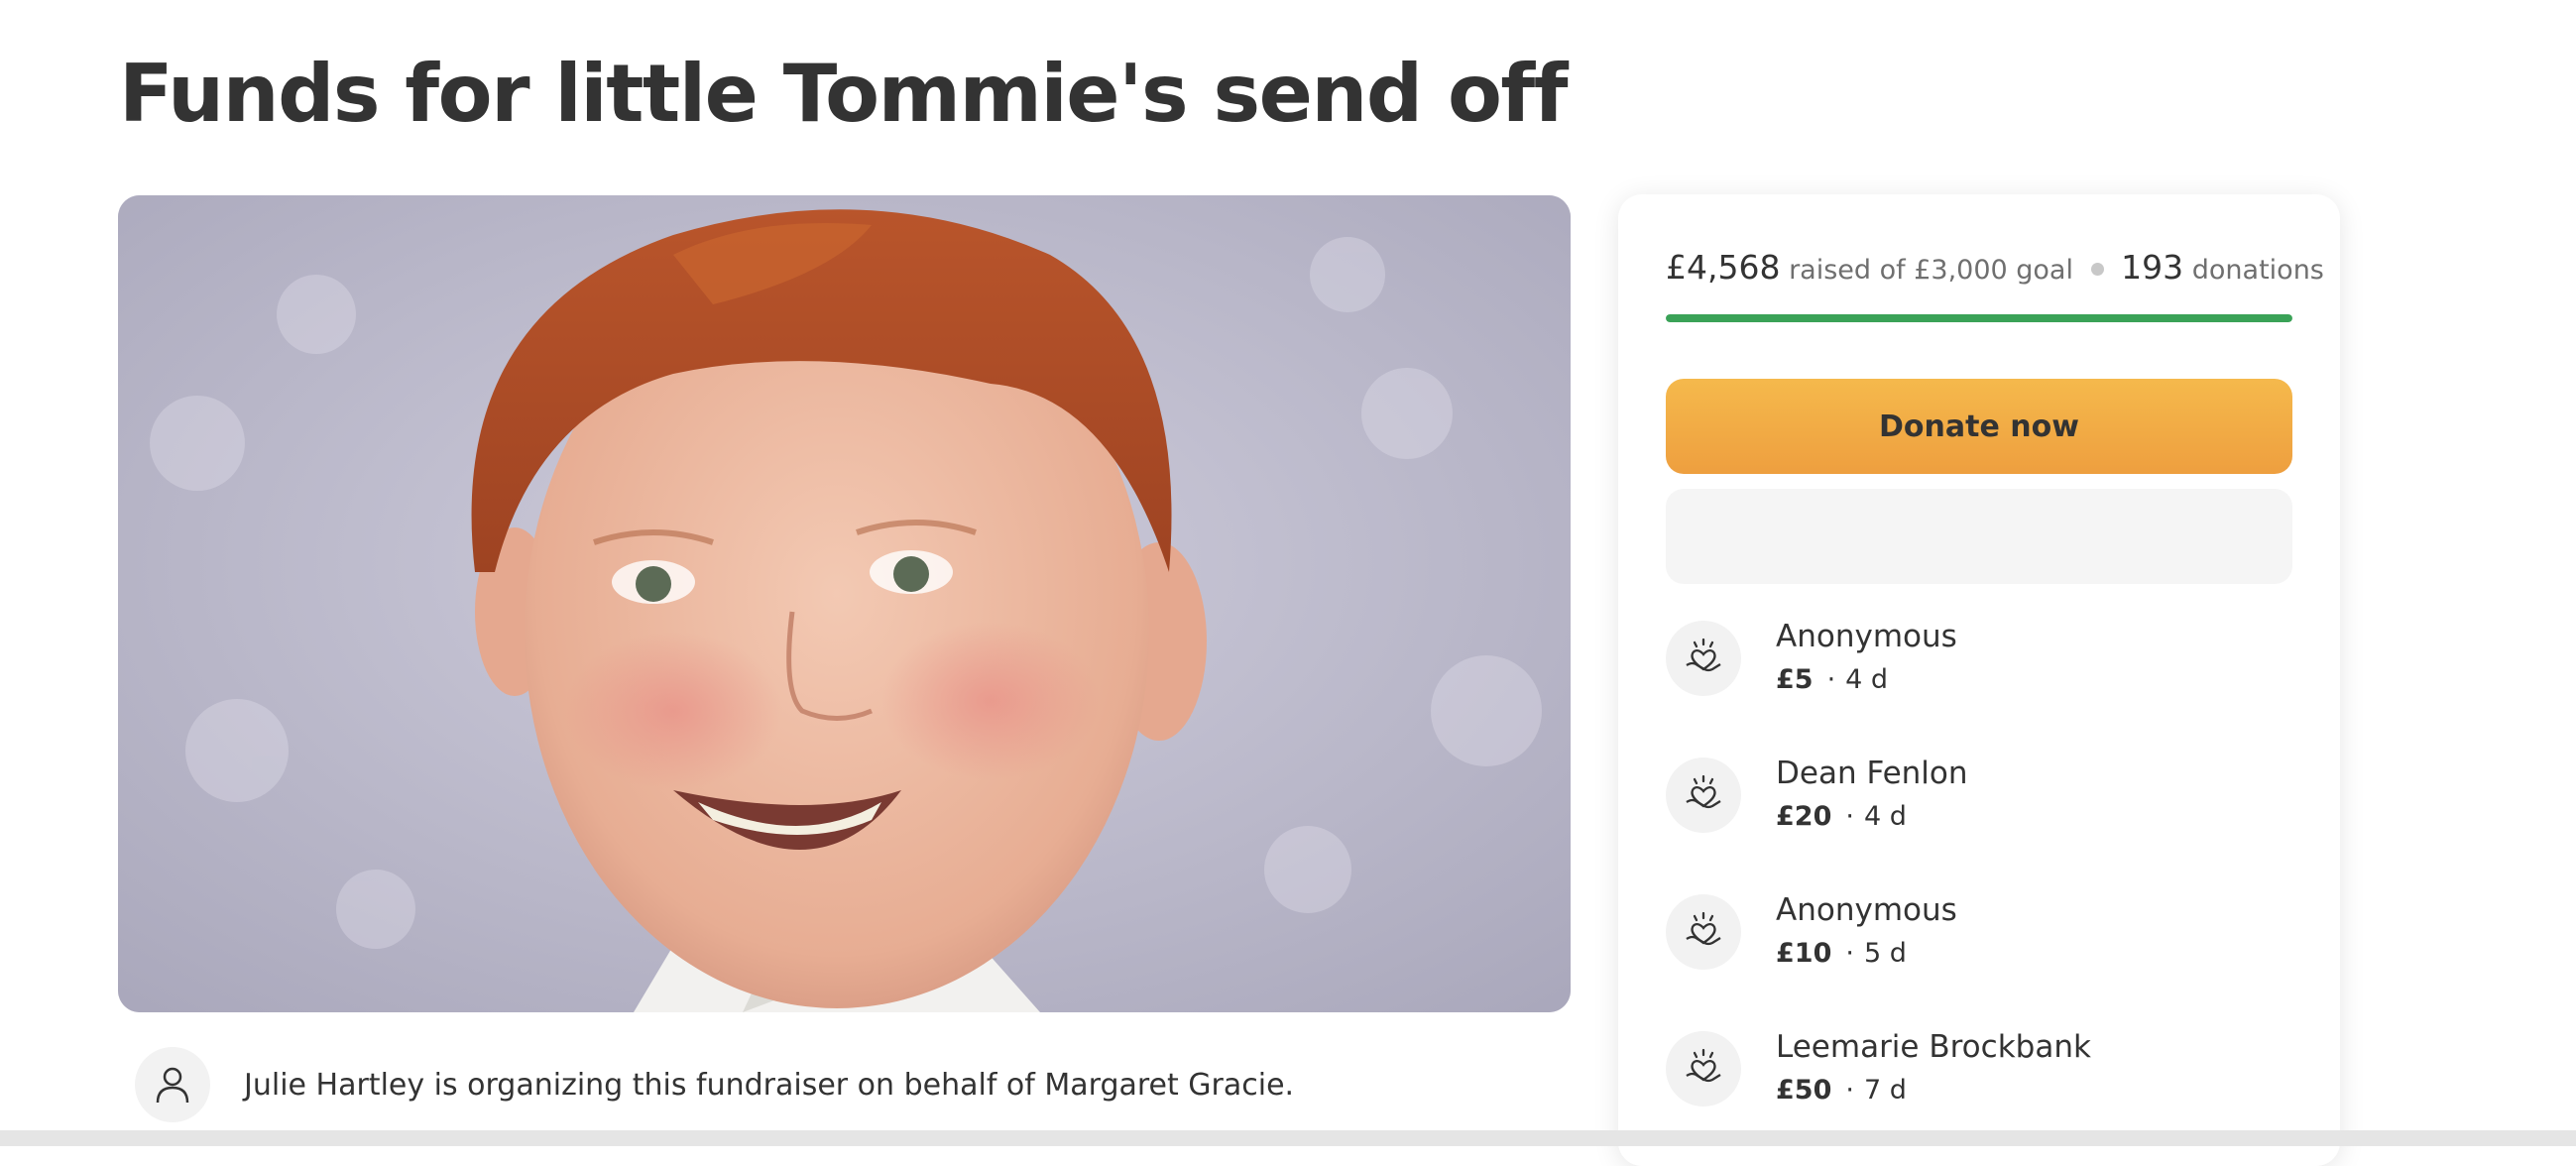 The height and width of the screenshot is (1166, 2576). I want to click on donation-item: Anonymous £5 · 4 d, so click(1812, 659).